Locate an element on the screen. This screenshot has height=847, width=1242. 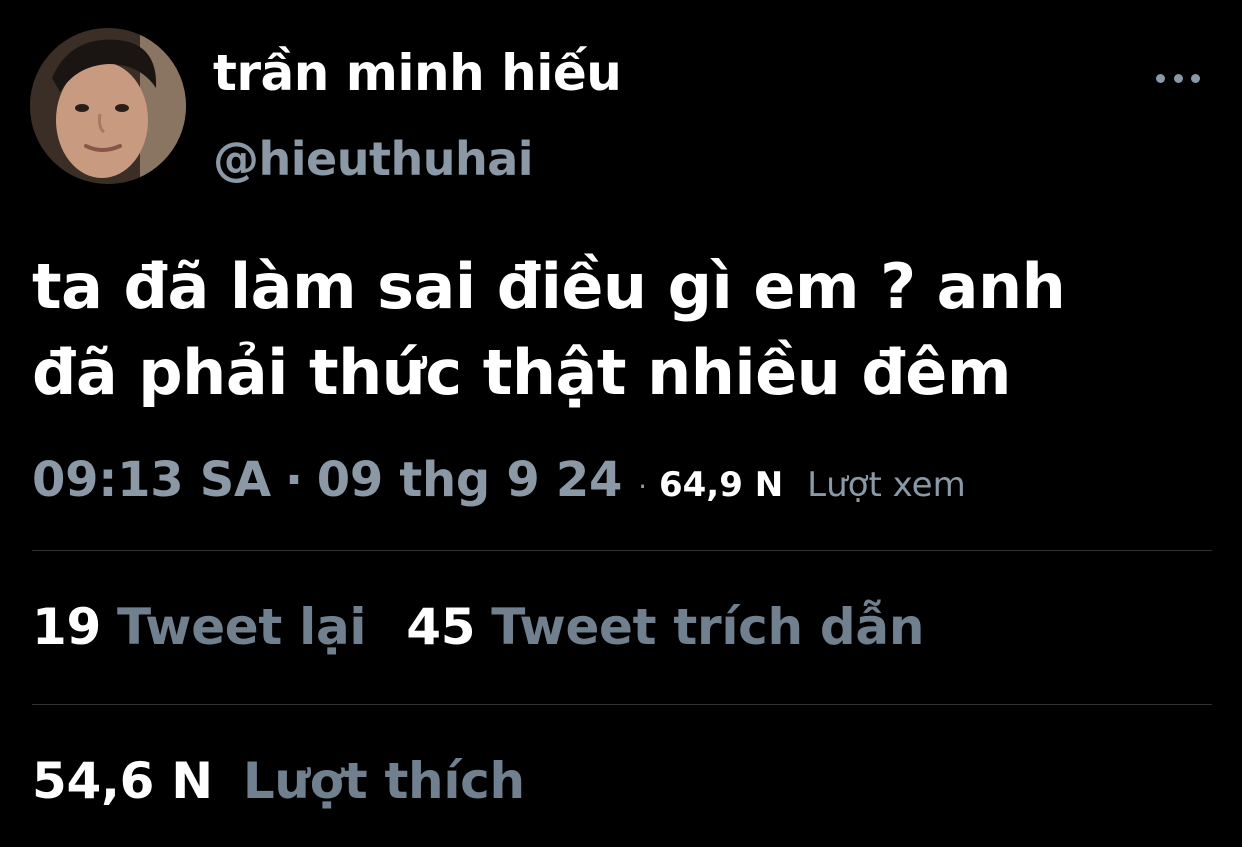
more-options-button is located at coordinates (1178, 78).